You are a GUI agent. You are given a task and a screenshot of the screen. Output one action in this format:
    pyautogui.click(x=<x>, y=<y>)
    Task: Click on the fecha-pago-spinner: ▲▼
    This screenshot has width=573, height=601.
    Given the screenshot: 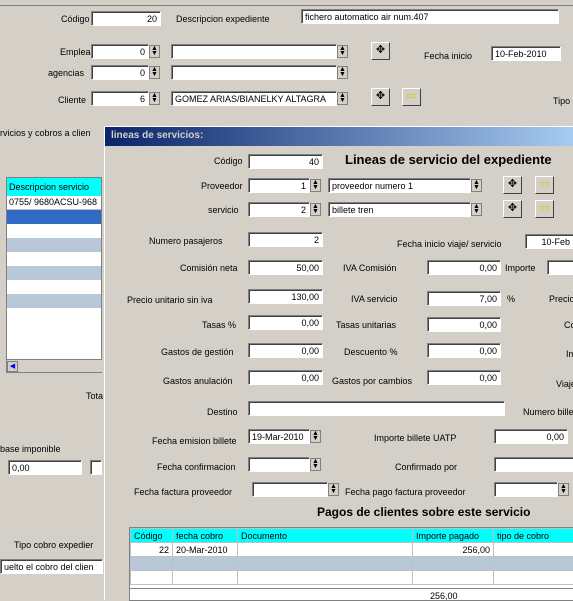 What is the action you would take?
    pyautogui.click(x=563, y=489)
    